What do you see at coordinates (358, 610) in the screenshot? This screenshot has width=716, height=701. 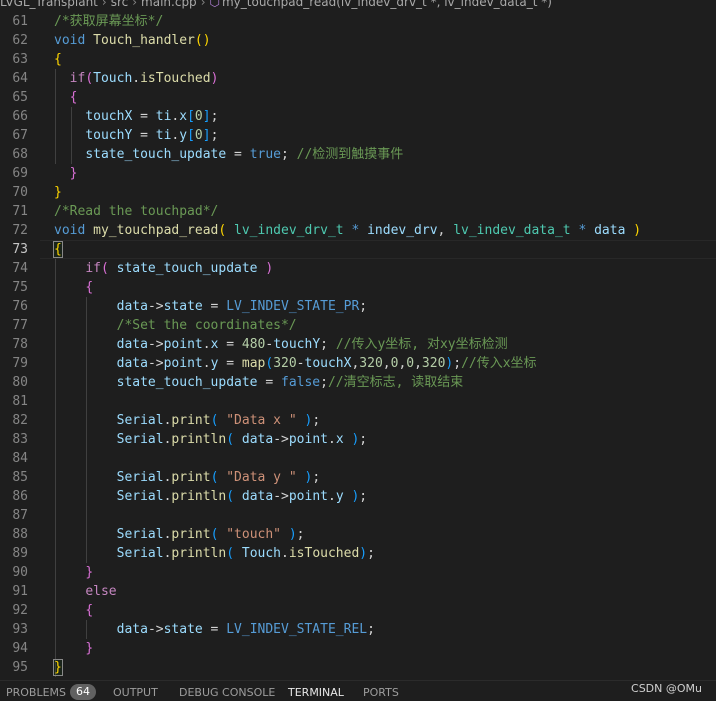 I see `code-line: 92 {` at bounding box center [358, 610].